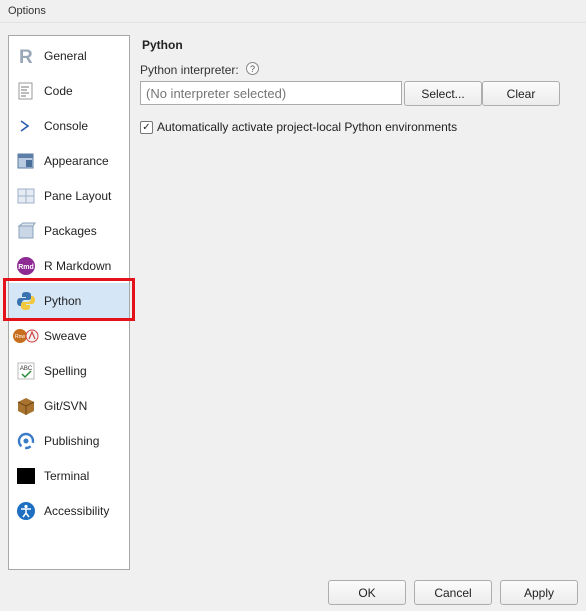 The width and height of the screenshot is (586, 611). I want to click on sidebar-item-general: R General, so click(69, 55).